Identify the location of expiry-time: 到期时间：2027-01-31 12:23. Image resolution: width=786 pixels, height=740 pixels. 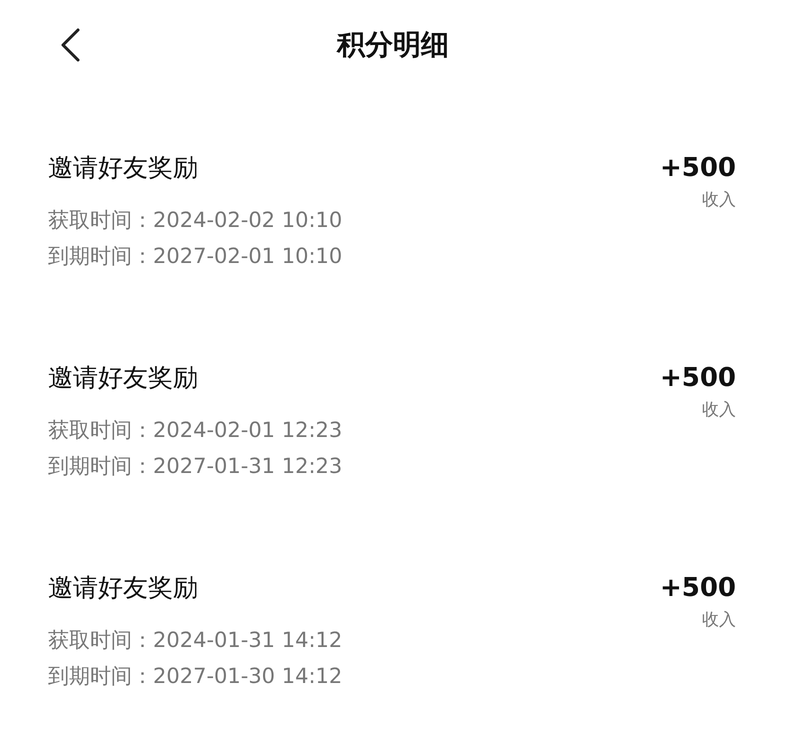
(195, 466).